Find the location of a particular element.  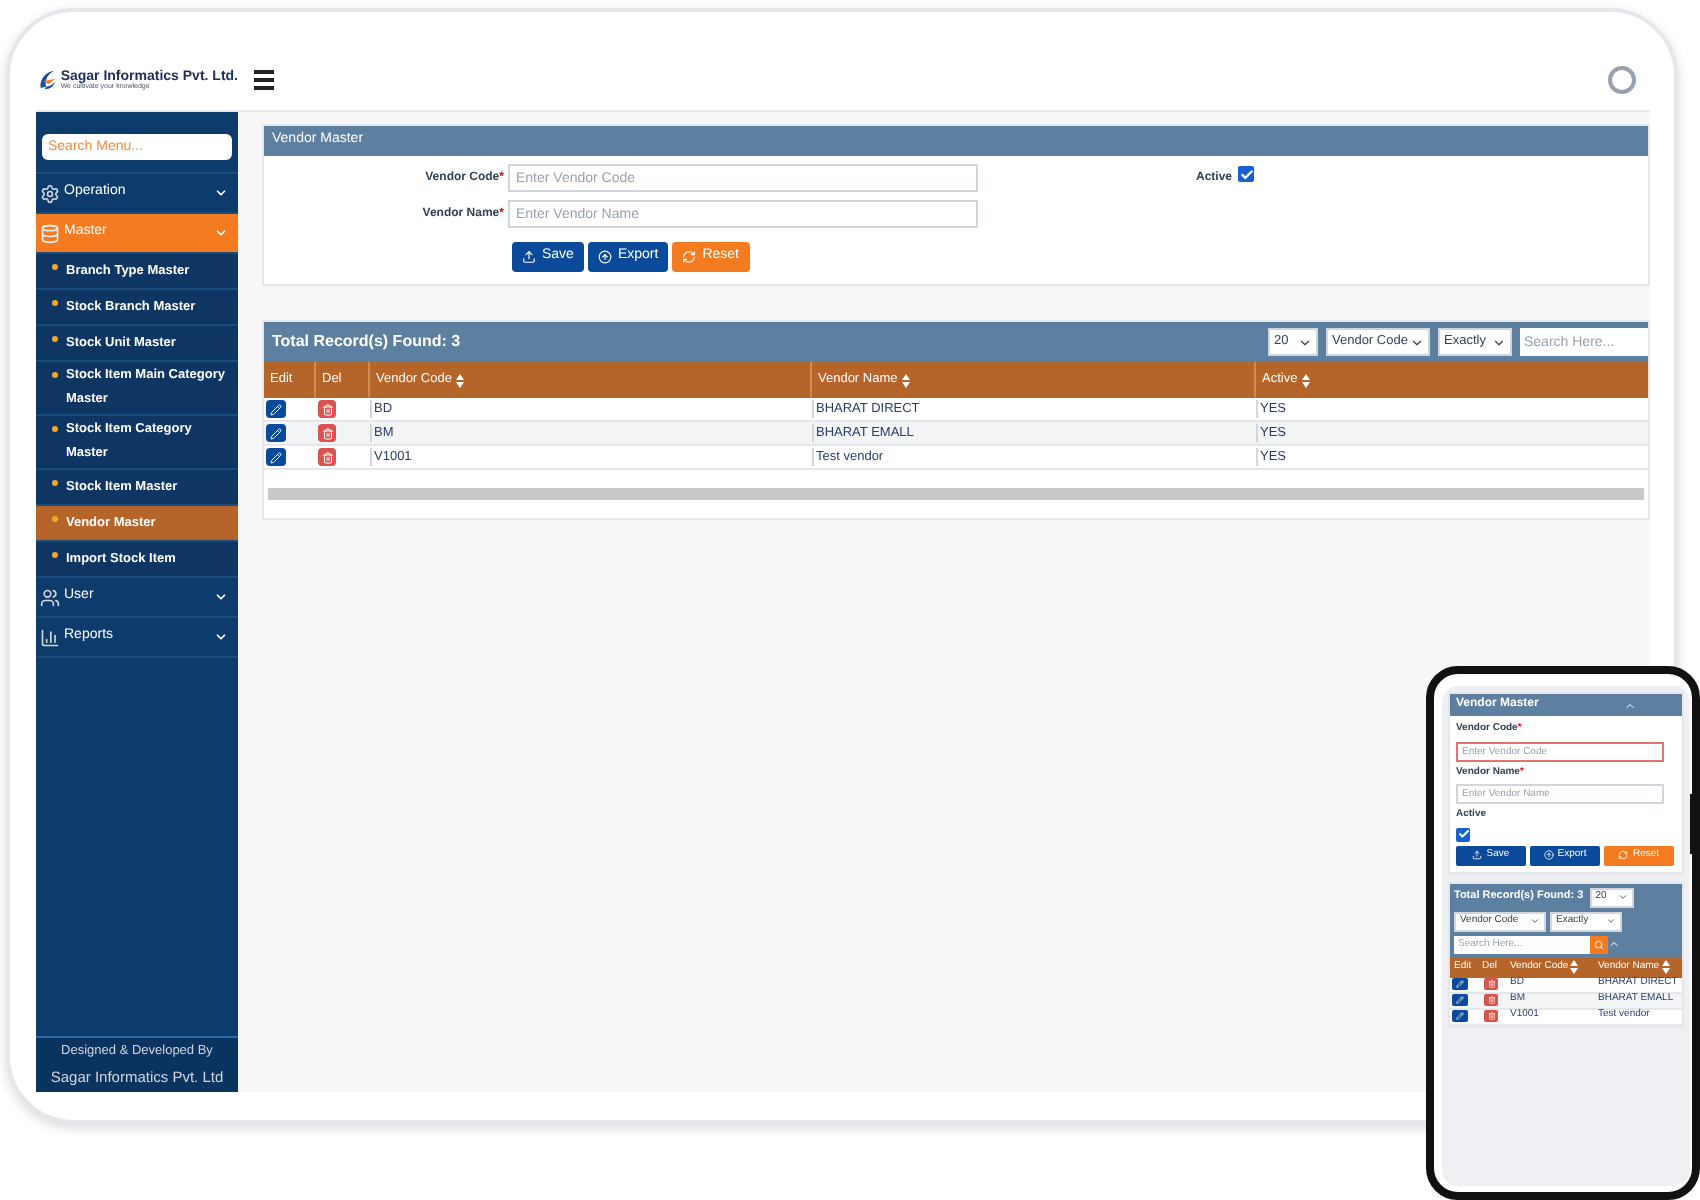

database-icon is located at coordinates (50, 233).